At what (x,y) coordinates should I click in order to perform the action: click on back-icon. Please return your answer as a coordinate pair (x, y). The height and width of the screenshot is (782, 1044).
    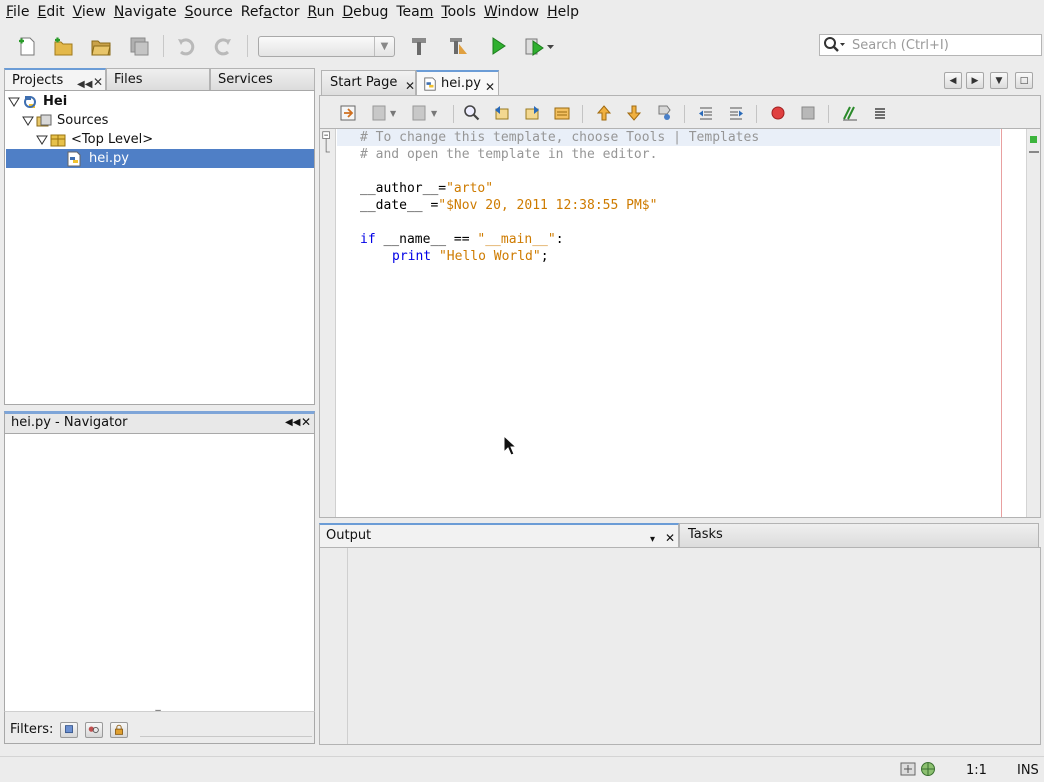
    Looking at the image, I should click on (380, 113).